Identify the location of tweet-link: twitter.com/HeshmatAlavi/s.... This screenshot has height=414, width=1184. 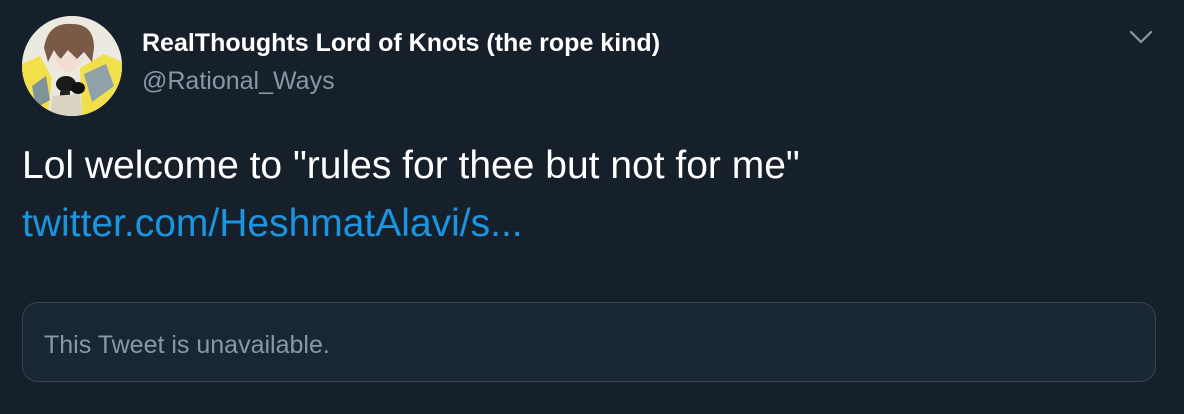
(272, 224).